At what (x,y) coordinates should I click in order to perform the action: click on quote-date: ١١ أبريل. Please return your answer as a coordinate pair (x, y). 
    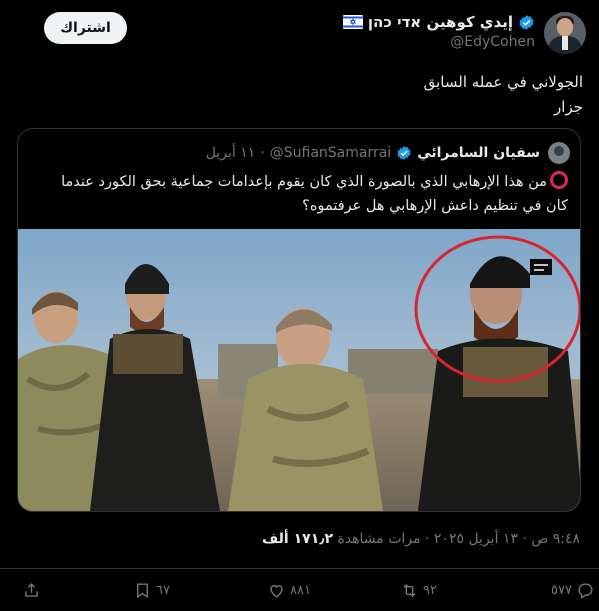
    Looking at the image, I should click on (231, 153).